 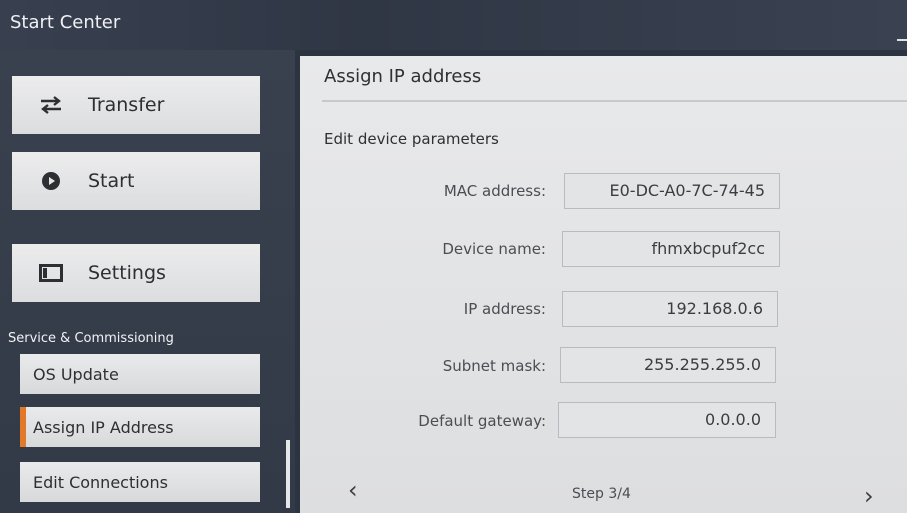 What do you see at coordinates (111, 181) in the screenshot?
I see `start-button-label: Start` at bounding box center [111, 181].